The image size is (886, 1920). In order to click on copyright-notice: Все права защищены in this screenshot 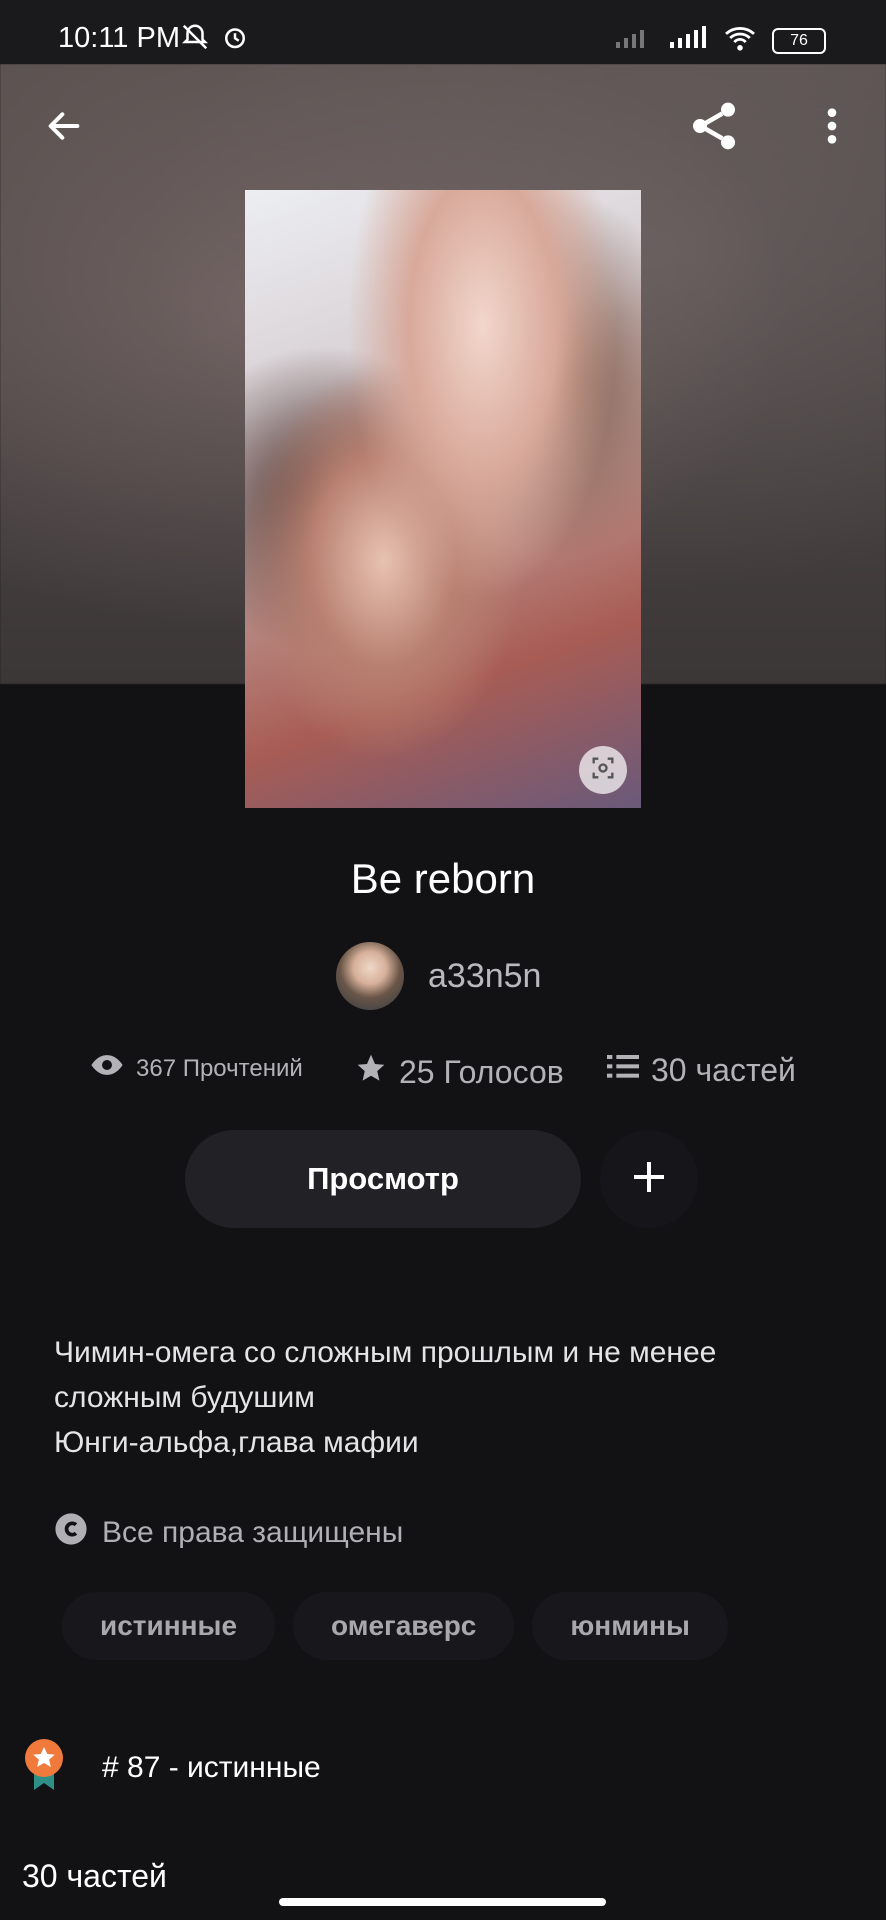, I will do `click(228, 1533)`.